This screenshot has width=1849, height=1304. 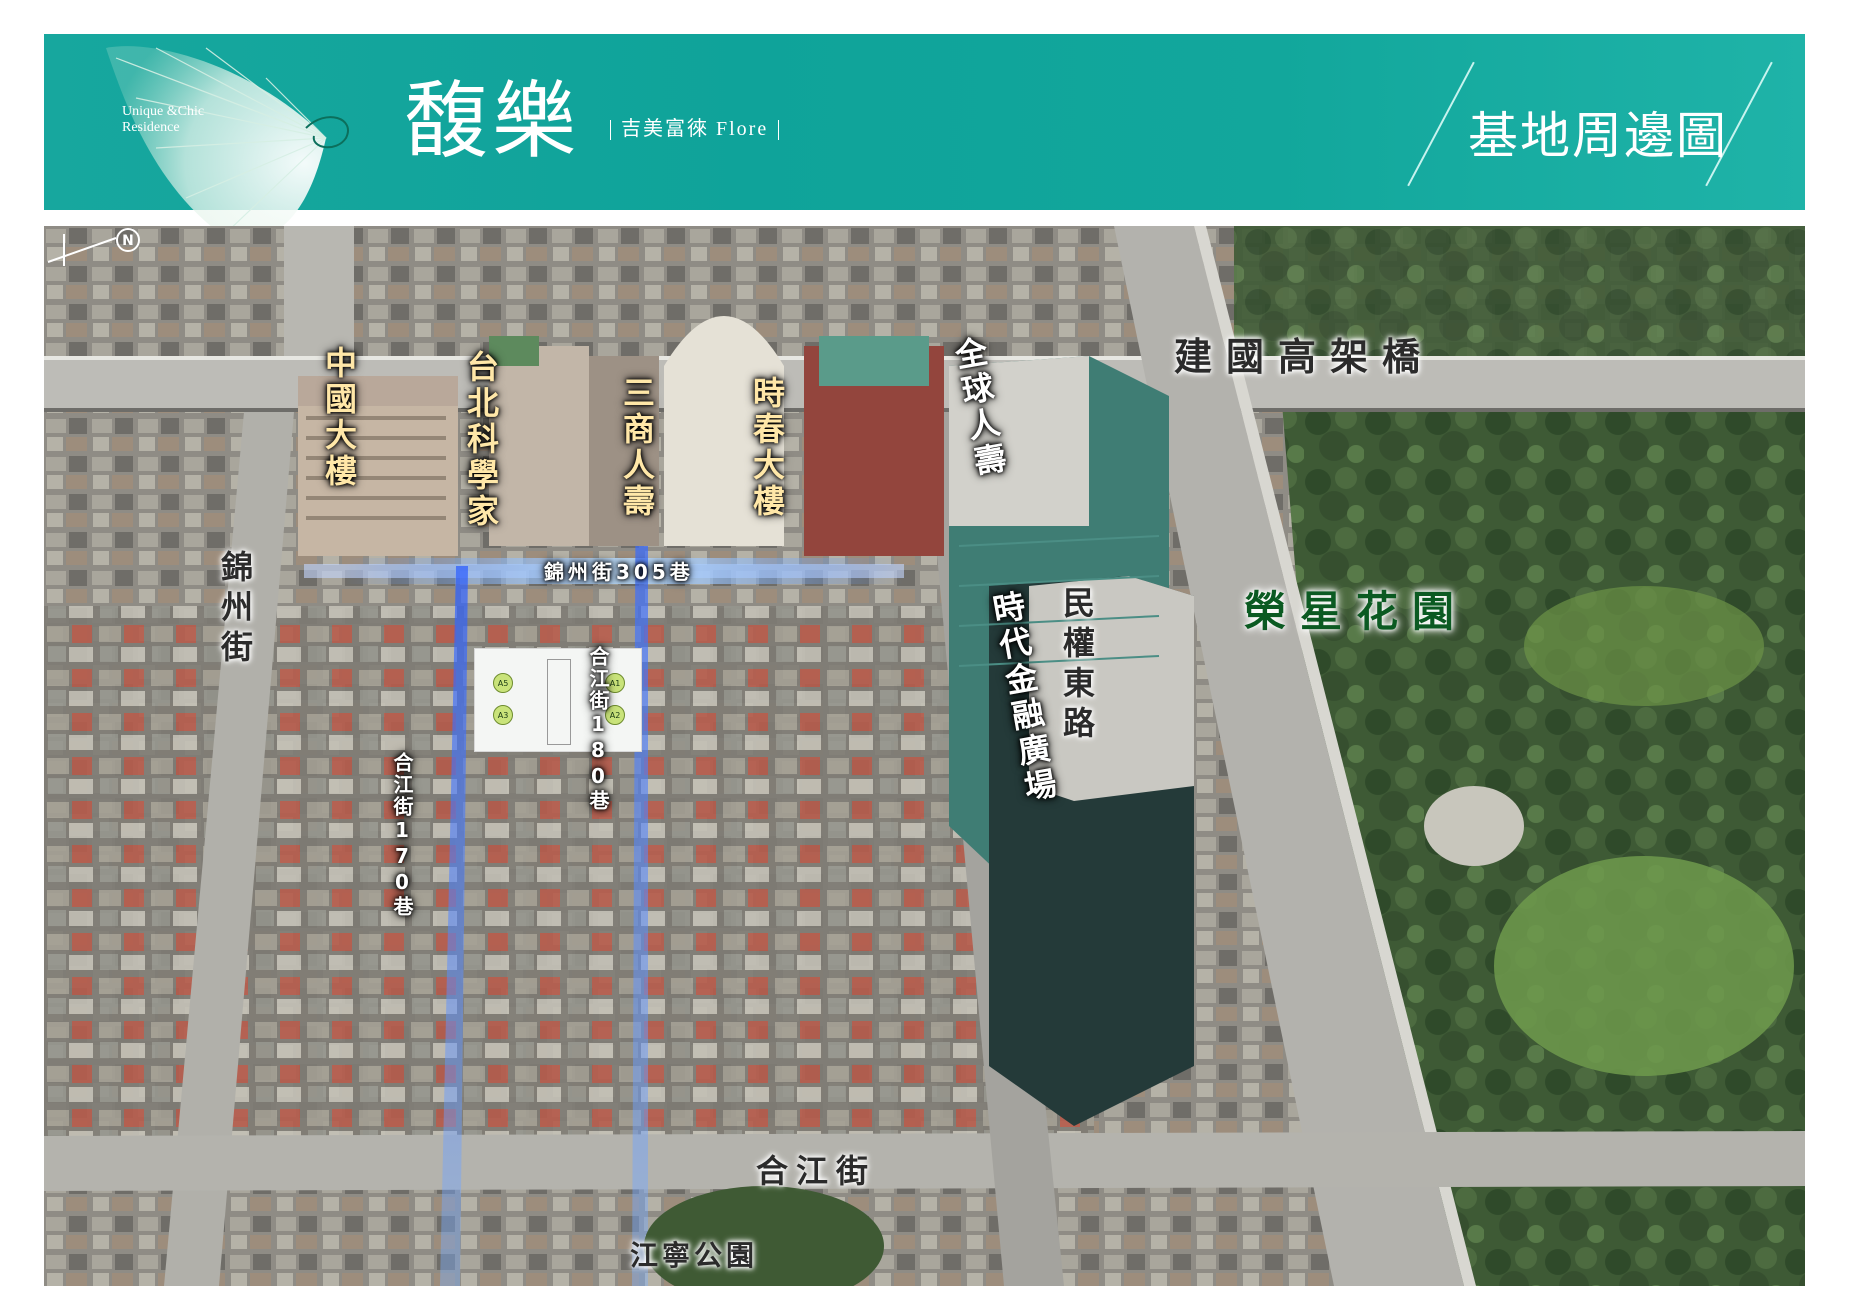 I want to click on label-sanshang-life: 三商人壽, so click(x=637, y=448).